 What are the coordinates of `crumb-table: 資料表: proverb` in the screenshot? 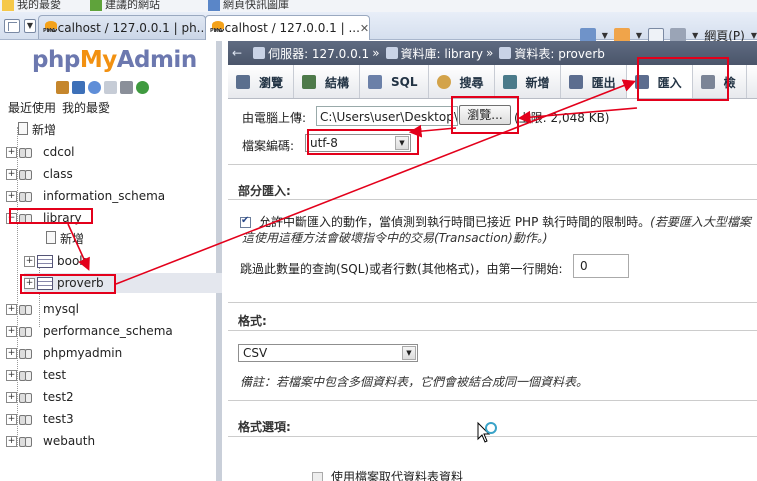 It's located at (559, 53).